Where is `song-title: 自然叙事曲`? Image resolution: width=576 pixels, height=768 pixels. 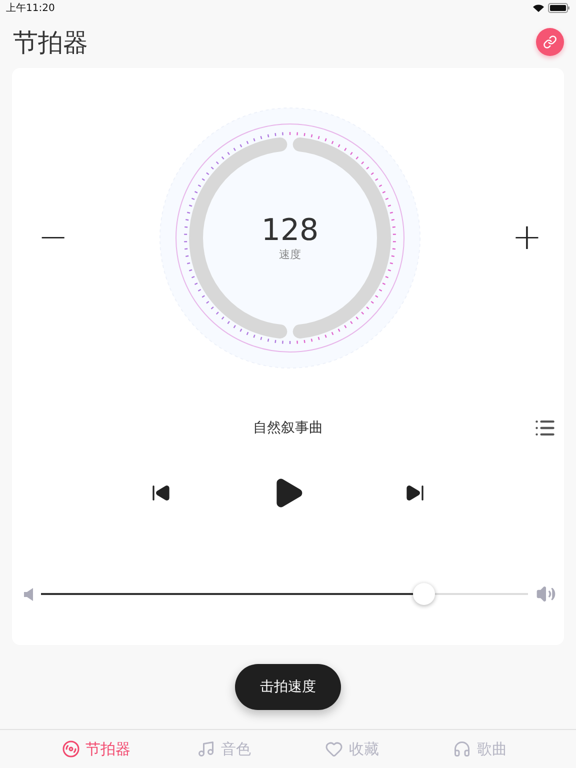 song-title: 自然叙事曲 is located at coordinates (288, 428).